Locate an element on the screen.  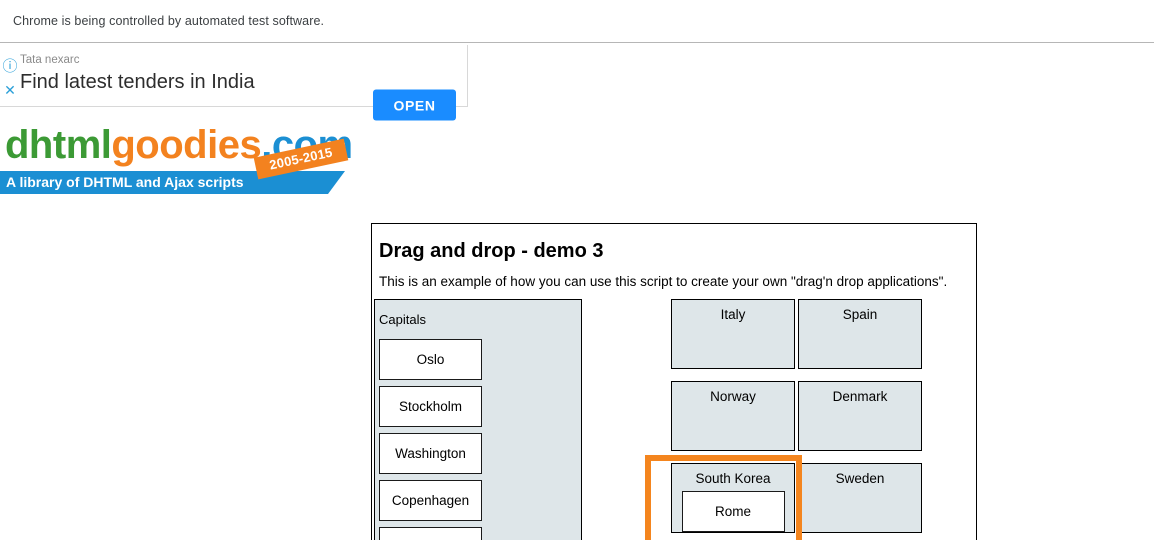
drop-zone-label: Denmark is located at coordinates (860, 396).